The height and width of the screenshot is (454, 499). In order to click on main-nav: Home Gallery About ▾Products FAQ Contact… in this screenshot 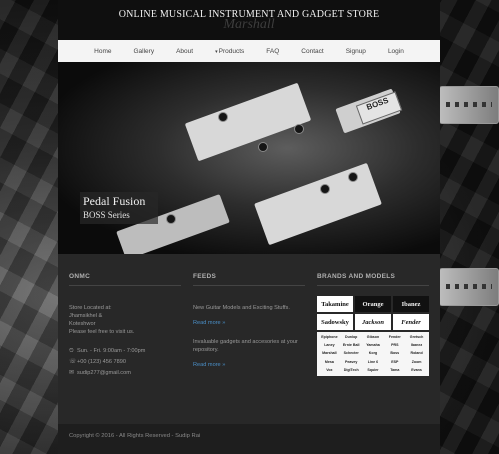, I will do `click(249, 51)`.